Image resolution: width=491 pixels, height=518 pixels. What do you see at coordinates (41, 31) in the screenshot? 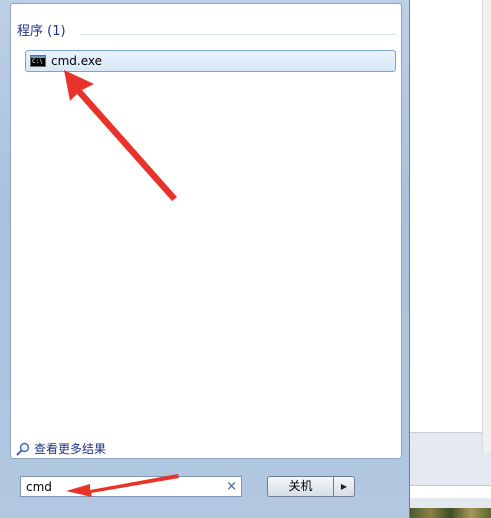
I see `programs-section-header: 程序 (1)` at bounding box center [41, 31].